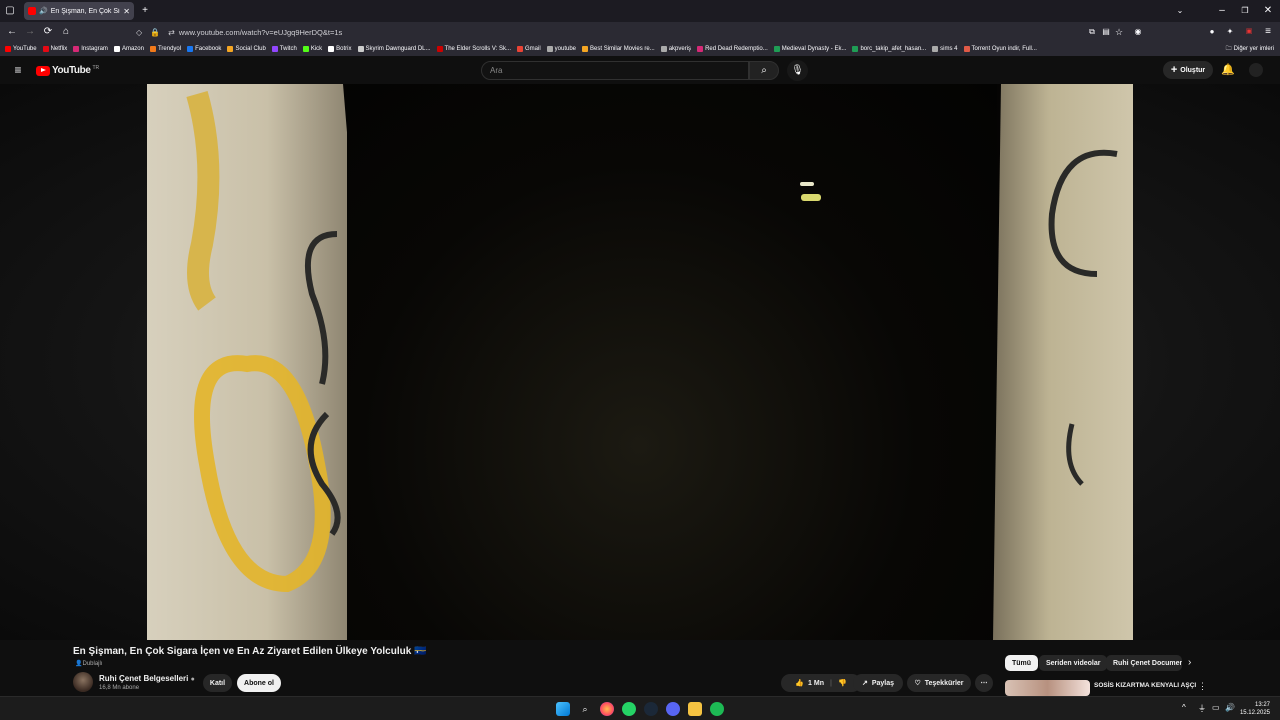 The width and height of the screenshot is (1280, 720). Describe the element at coordinates (561, 49) in the screenshot. I see `bookmark-item: youtube` at that location.